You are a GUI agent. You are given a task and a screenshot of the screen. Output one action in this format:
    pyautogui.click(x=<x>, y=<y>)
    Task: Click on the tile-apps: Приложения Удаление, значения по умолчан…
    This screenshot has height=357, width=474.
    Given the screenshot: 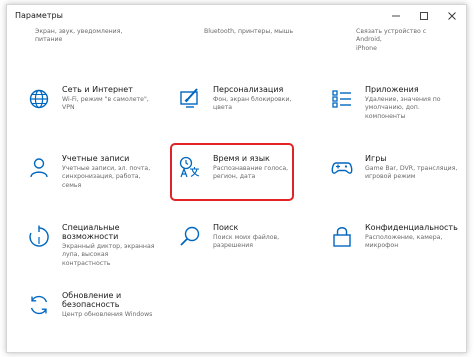 What is the action you would take?
    pyautogui.click(x=389, y=108)
    